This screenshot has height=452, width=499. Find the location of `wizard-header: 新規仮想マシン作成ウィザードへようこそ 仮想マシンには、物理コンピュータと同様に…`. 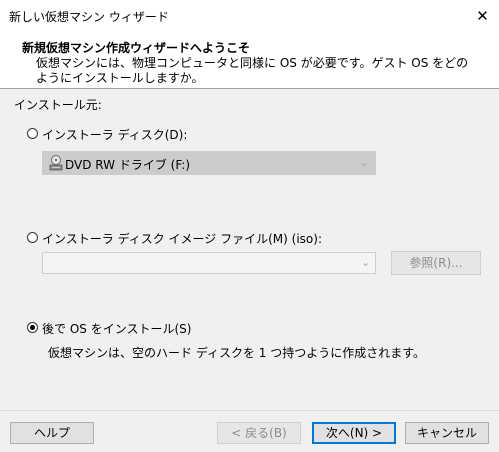

wizard-header: 新規仮想マシン作成ウィザードへようこそ 仮想マシンには、物理コンピュータと同様に… is located at coordinates (249, 60).